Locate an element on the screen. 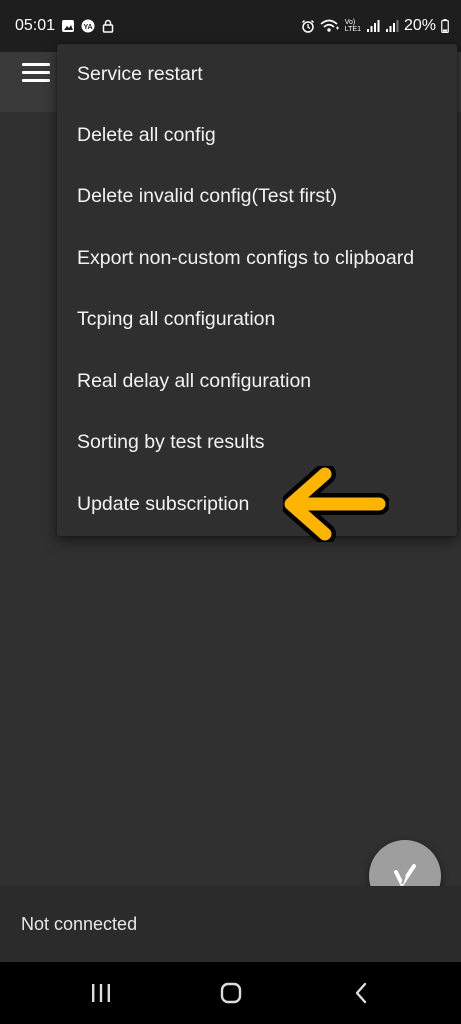  menu-item-export-configs: Export non-custom configs to clipboard is located at coordinates (257, 258).